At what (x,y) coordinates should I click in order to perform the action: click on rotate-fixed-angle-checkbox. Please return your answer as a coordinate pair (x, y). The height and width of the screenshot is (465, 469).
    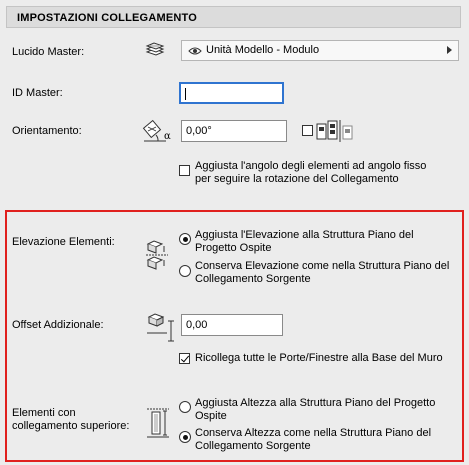
    Looking at the image, I should click on (184, 170).